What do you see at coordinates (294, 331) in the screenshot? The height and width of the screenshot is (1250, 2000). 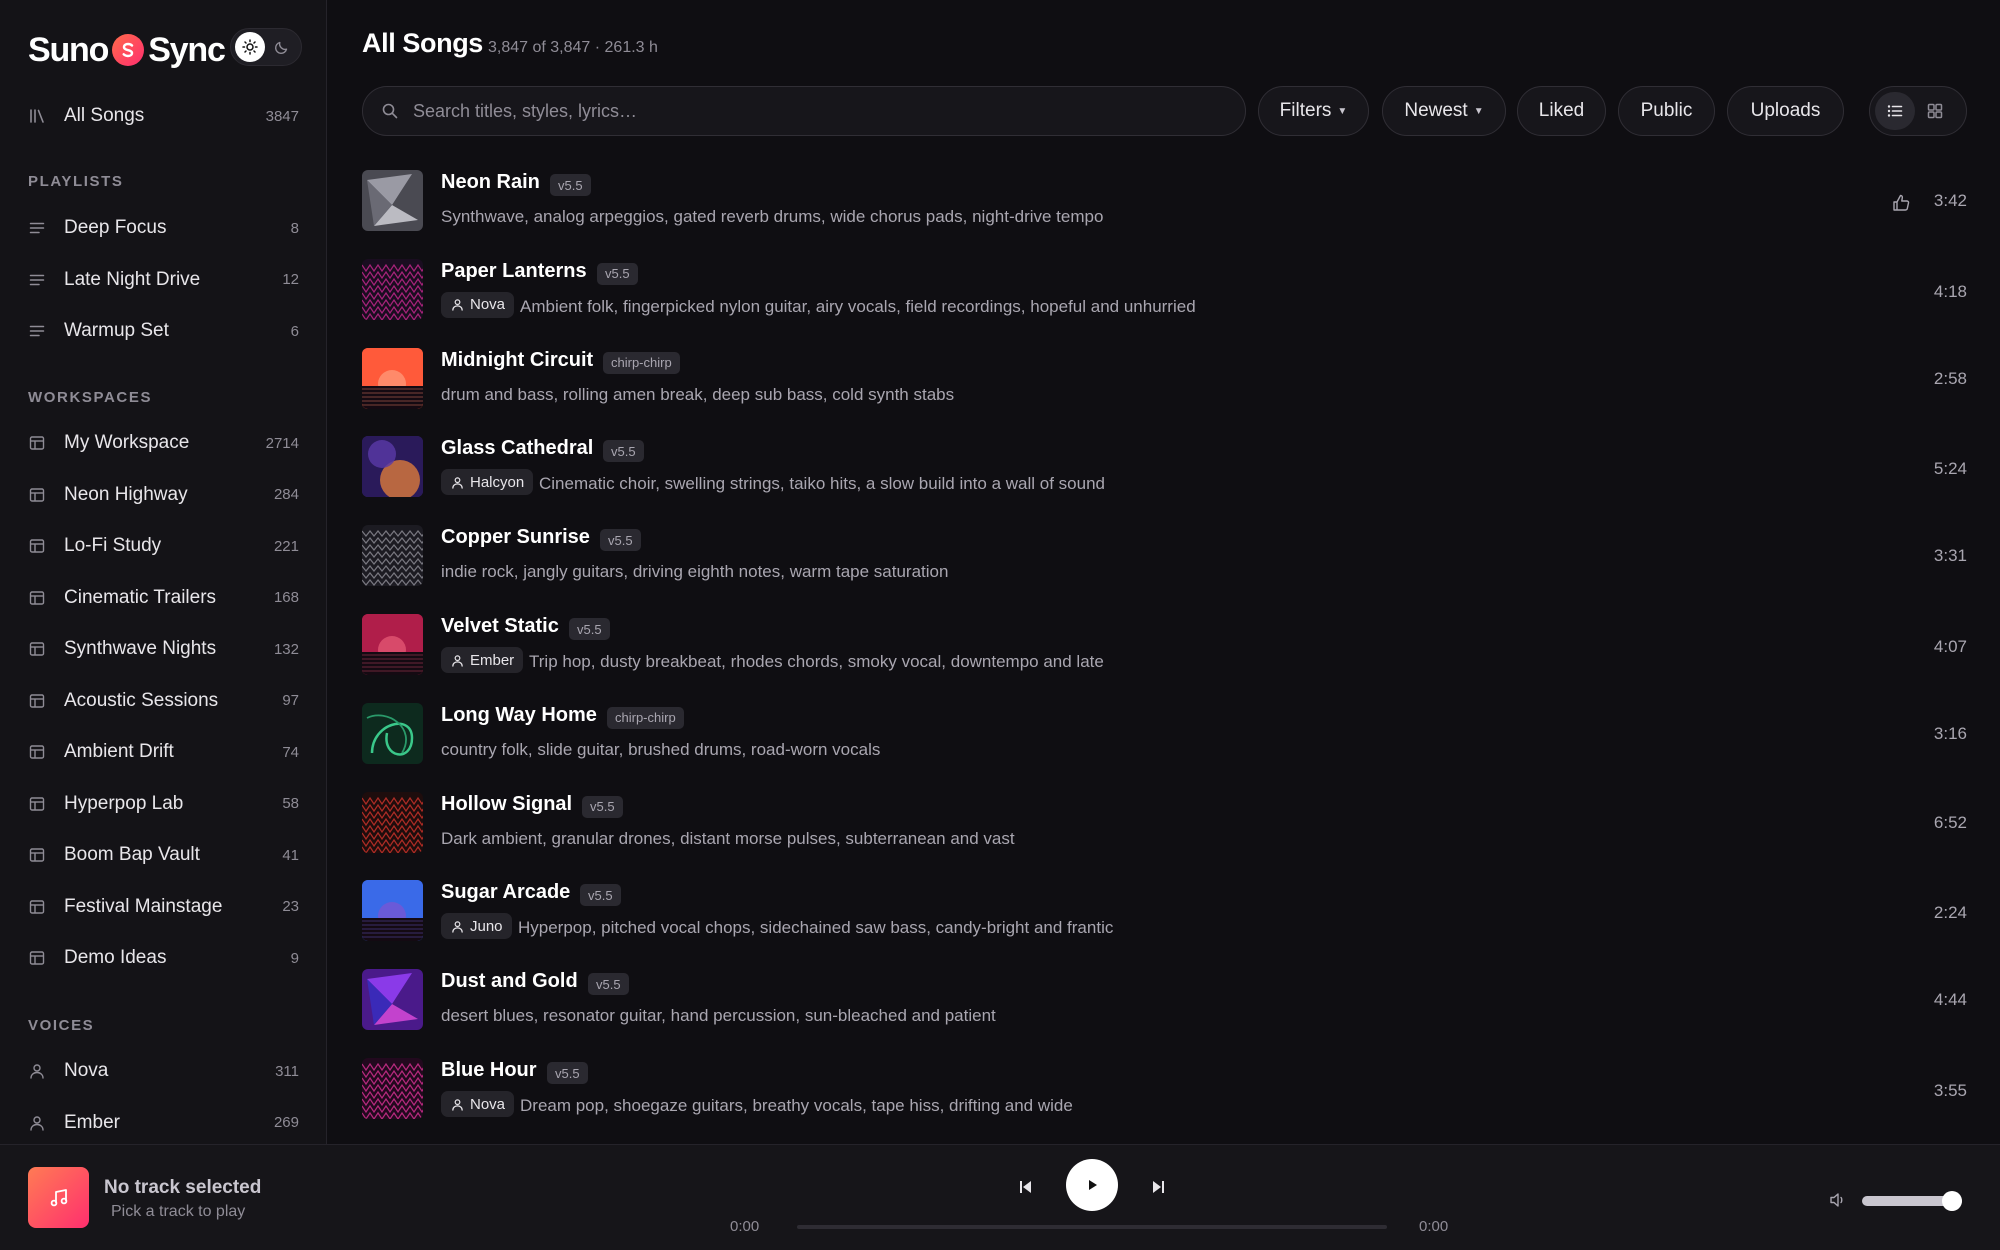 I see `sidebar-item-count: 6` at bounding box center [294, 331].